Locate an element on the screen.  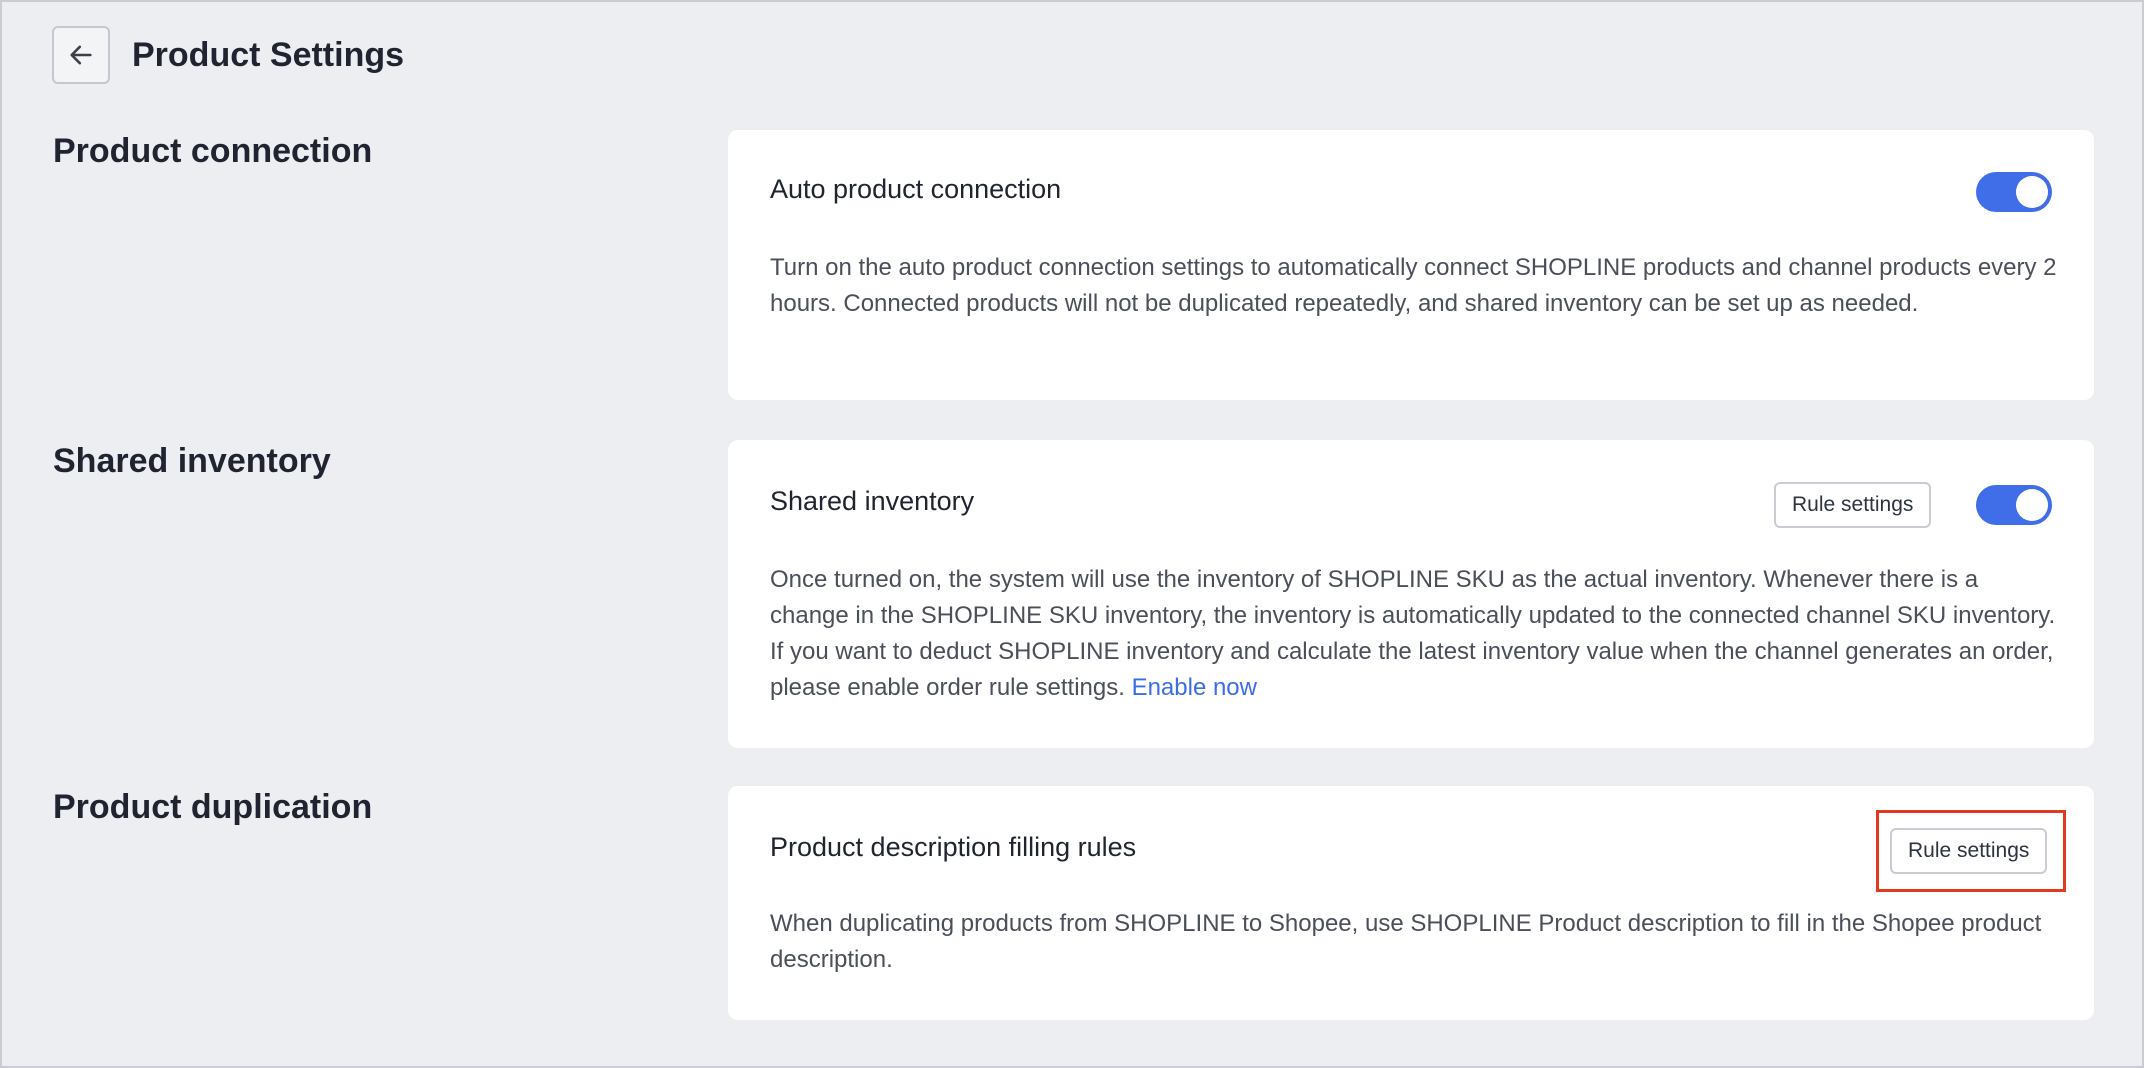
back-button is located at coordinates (81, 55).